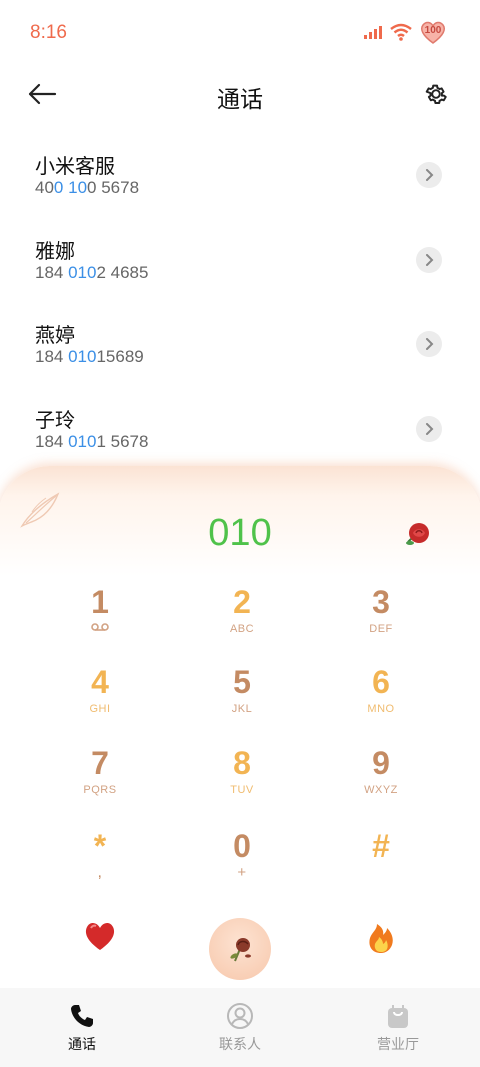 The height and width of the screenshot is (1067, 480). I want to click on contact-number: 184 01015689, so click(89, 356).